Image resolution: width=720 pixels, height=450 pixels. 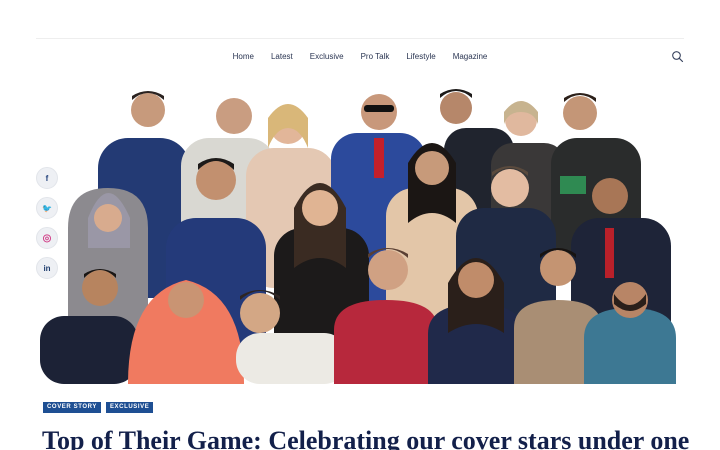 What do you see at coordinates (470, 57) in the screenshot?
I see `nav-magazine: Magazine` at bounding box center [470, 57].